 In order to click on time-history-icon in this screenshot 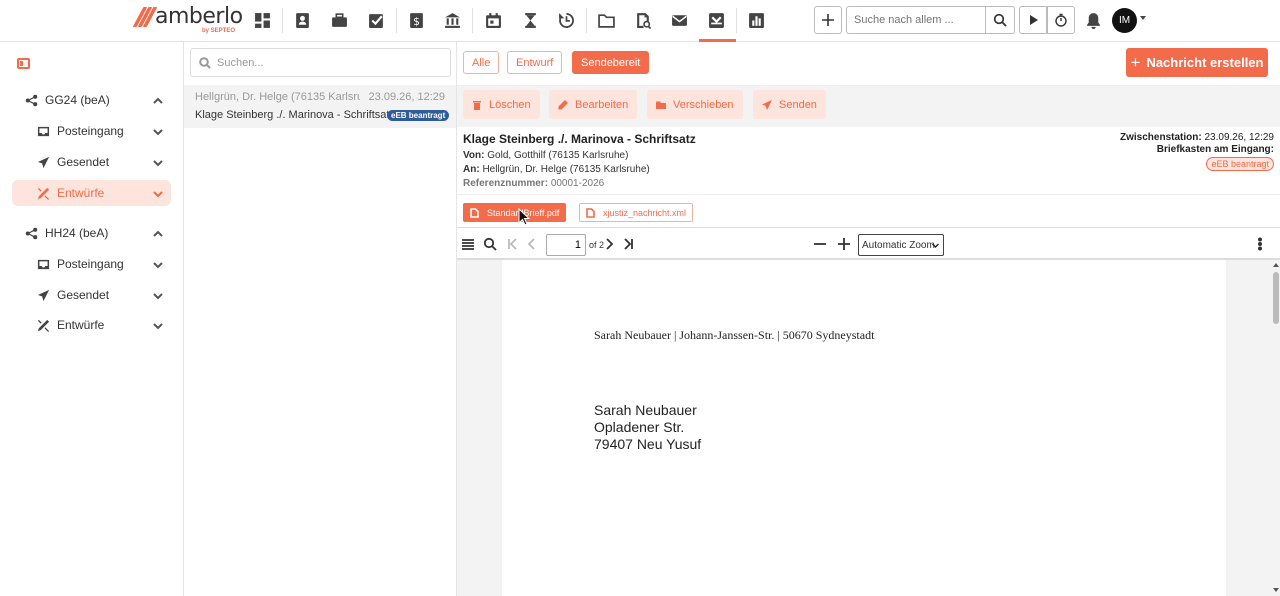, I will do `click(566, 20)`.